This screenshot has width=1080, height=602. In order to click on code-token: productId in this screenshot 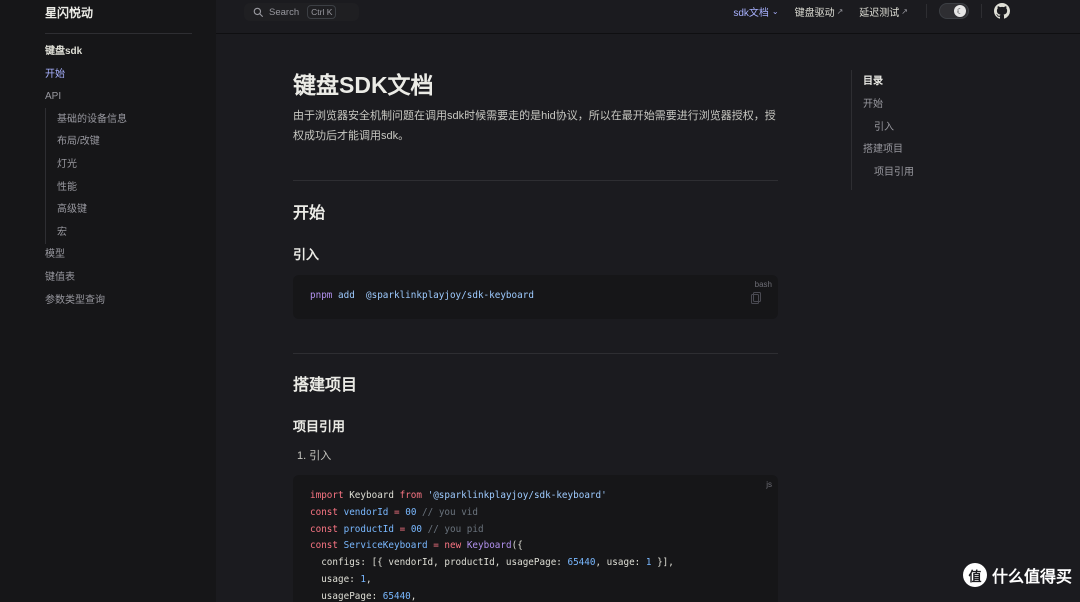, I will do `click(368, 529)`.